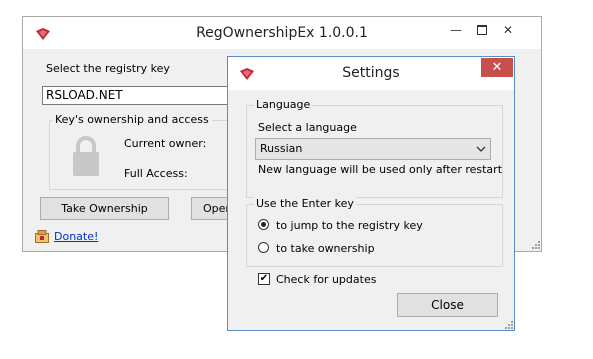  I want to click on settings-title-bar: Settings ✕, so click(371, 73).